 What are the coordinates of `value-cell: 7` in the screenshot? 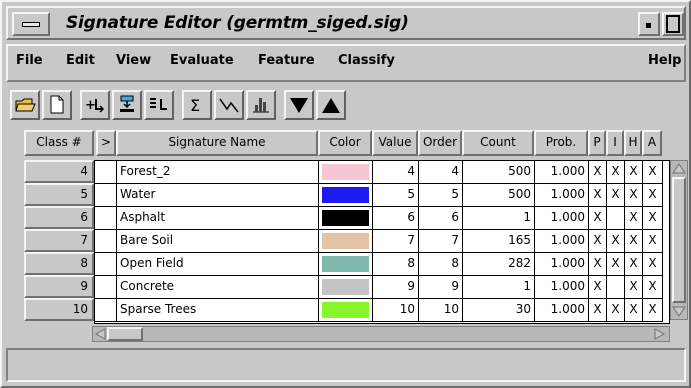 It's located at (396, 241).